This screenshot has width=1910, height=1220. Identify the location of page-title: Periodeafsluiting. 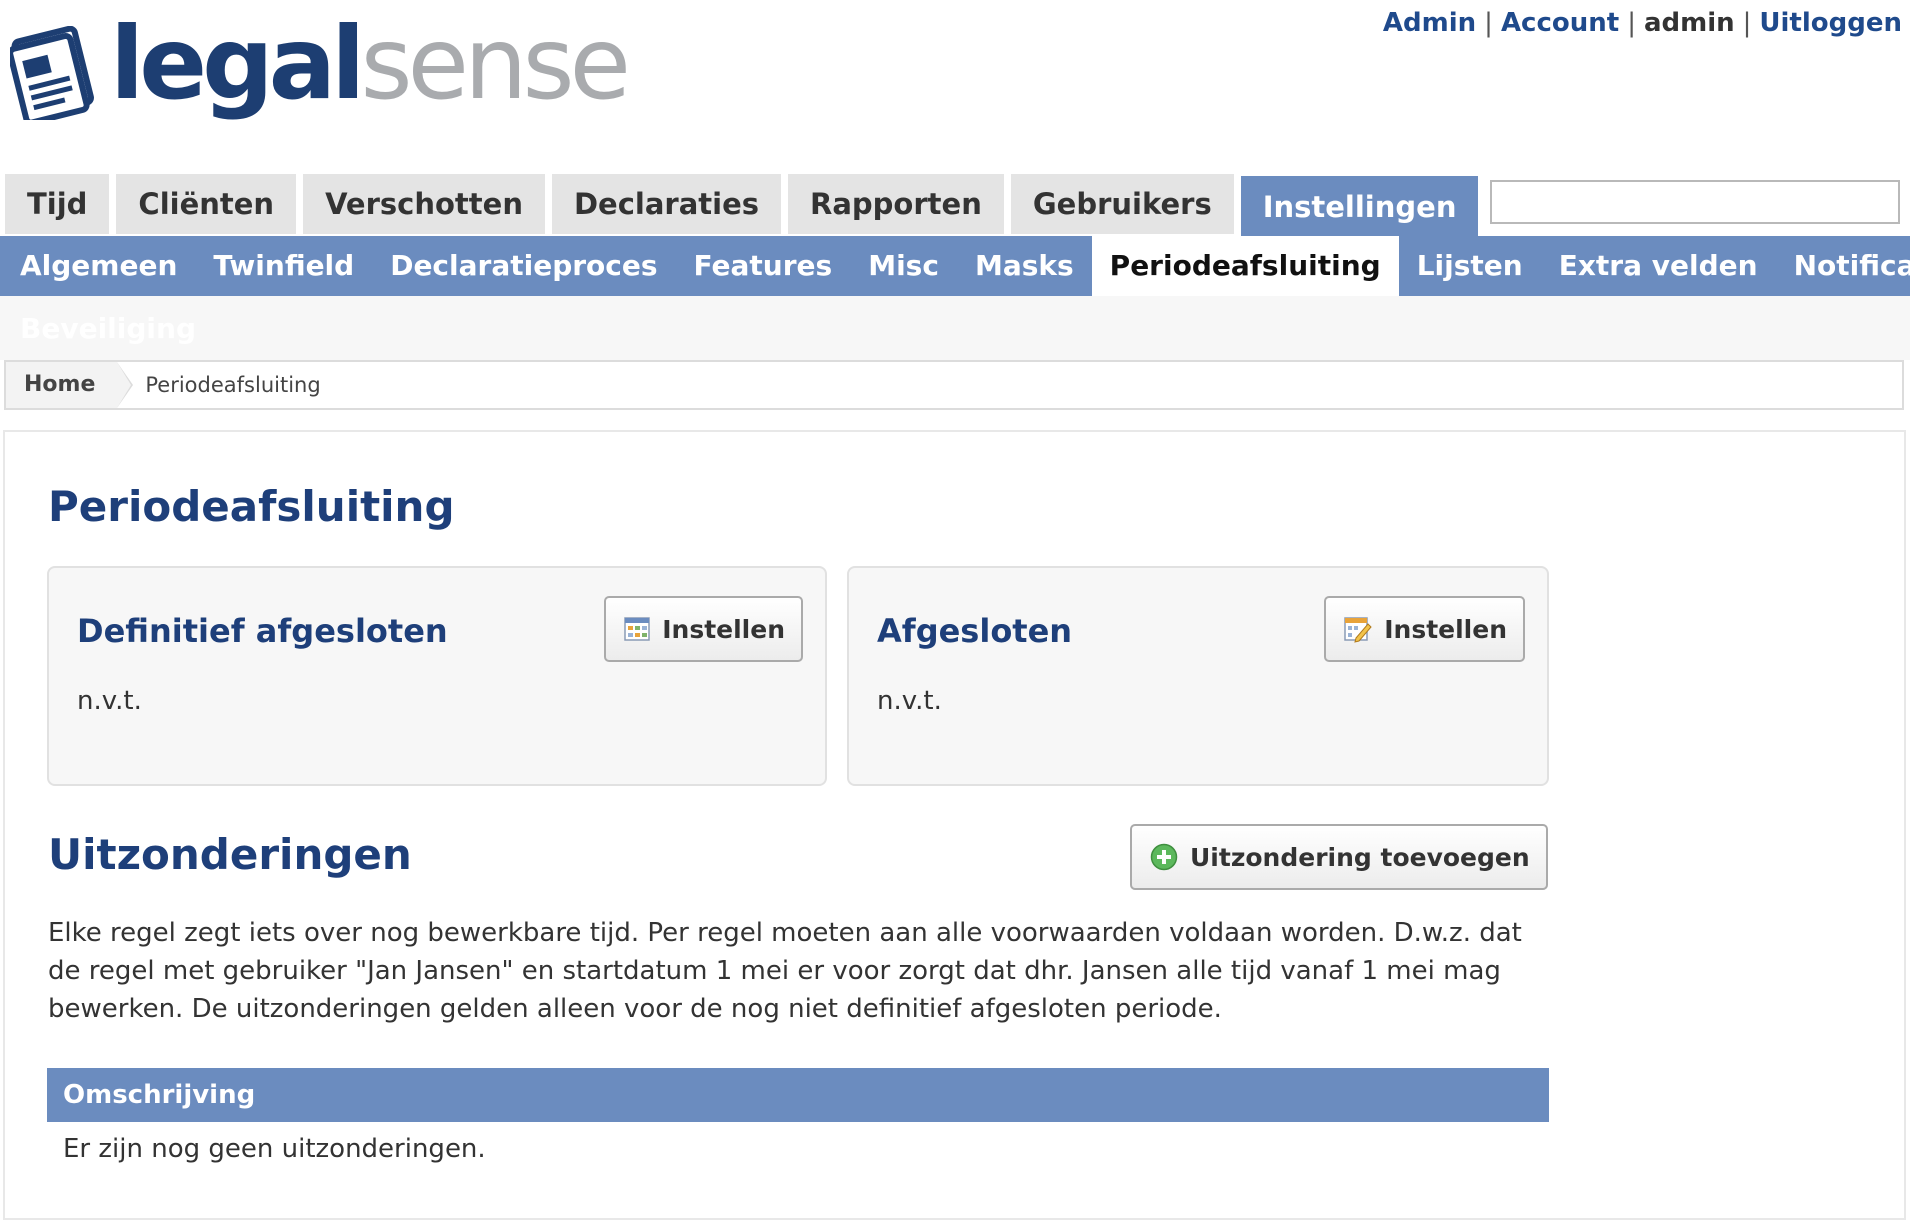
(251, 506).